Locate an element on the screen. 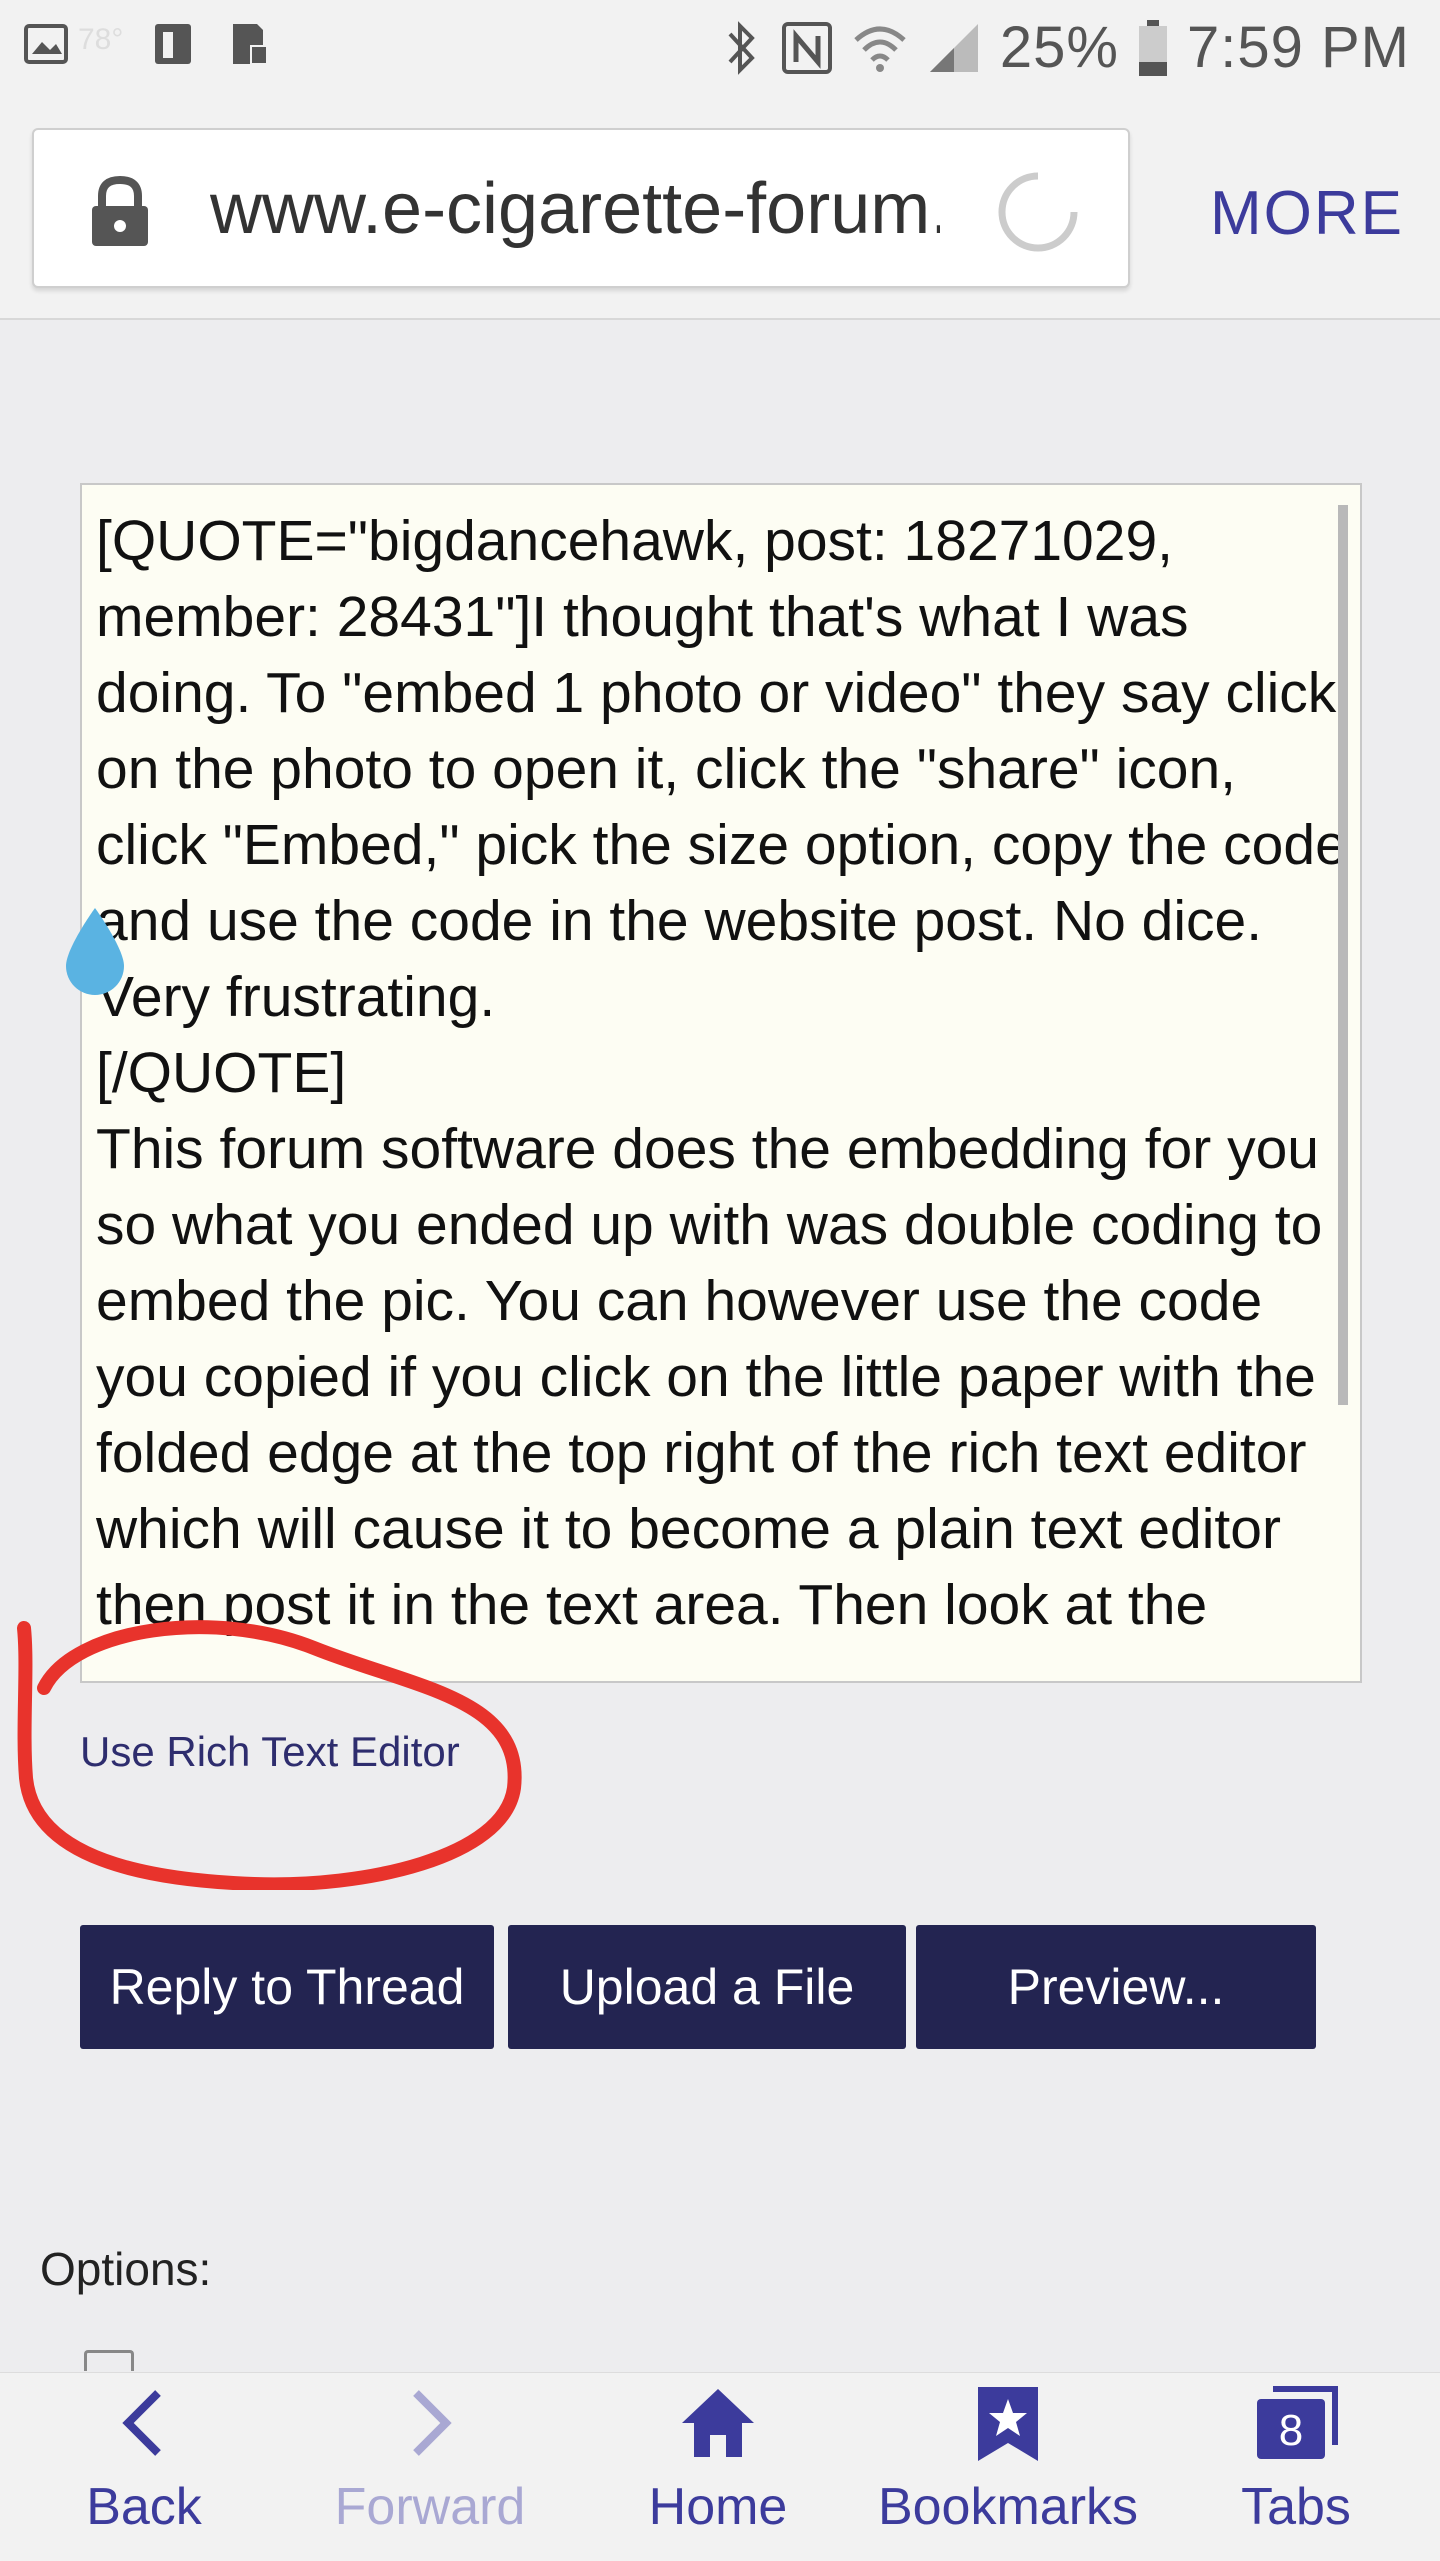 The height and width of the screenshot is (2561, 1440). watch-thread-checkbox is located at coordinates (109, 2360).